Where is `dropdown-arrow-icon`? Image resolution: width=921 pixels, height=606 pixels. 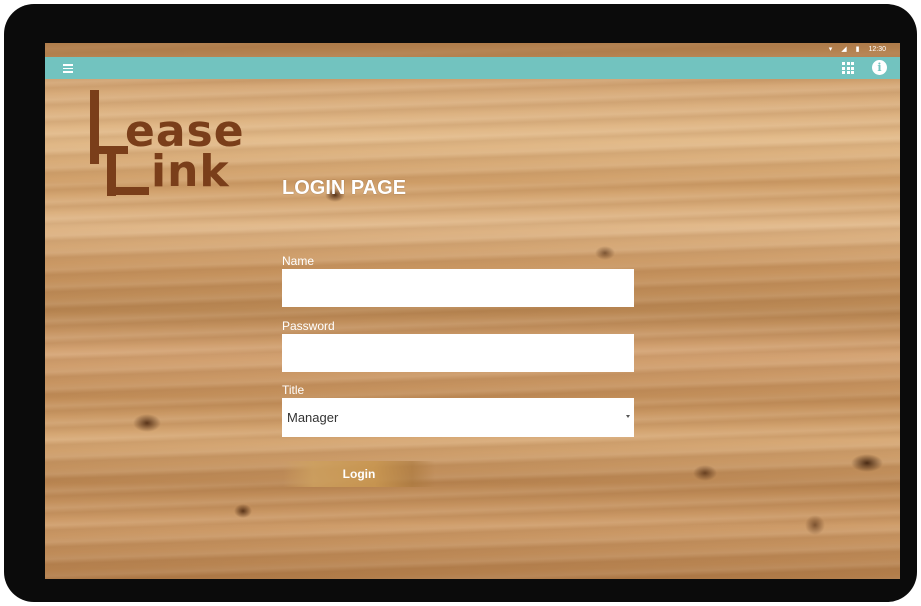
dropdown-arrow-icon is located at coordinates (628, 416).